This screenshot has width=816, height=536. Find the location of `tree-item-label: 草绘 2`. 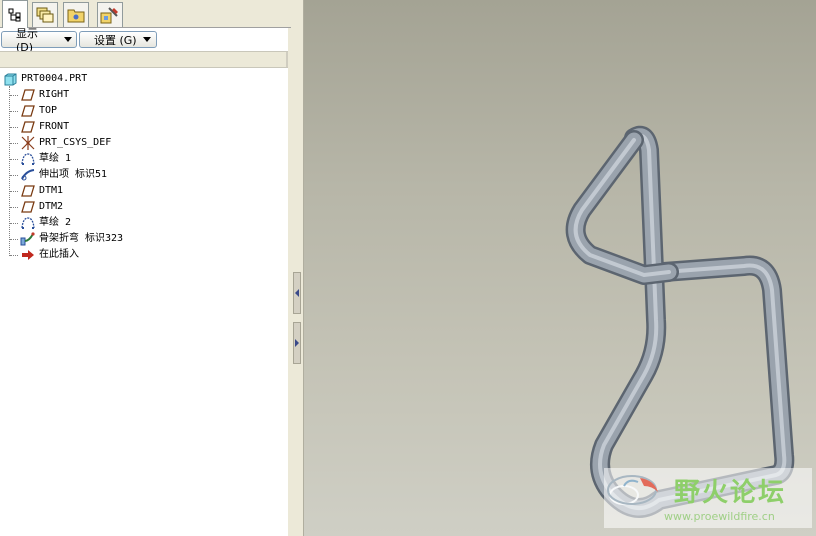

tree-item-label: 草绘 2 is located at coordinates (55, 222).